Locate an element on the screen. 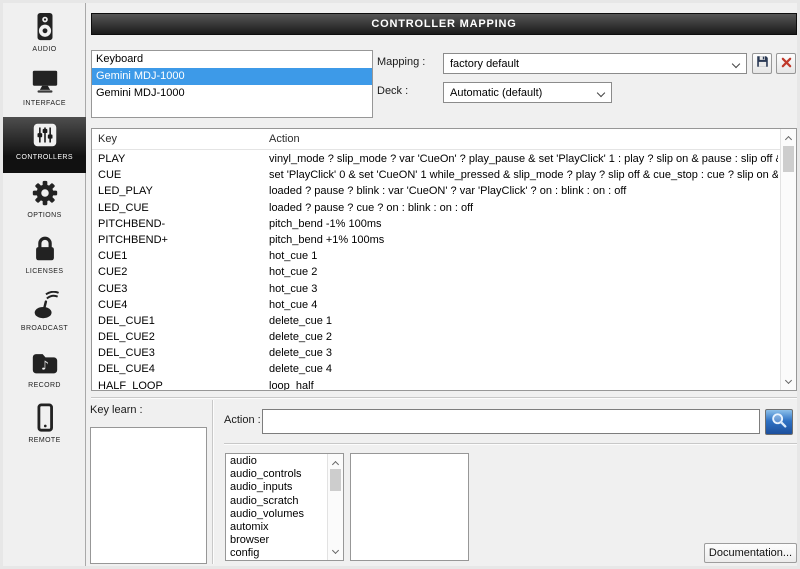 The image size is (800, 569). table-row: CUE3 hot_cue 3 is located at coordinates (436, 289).